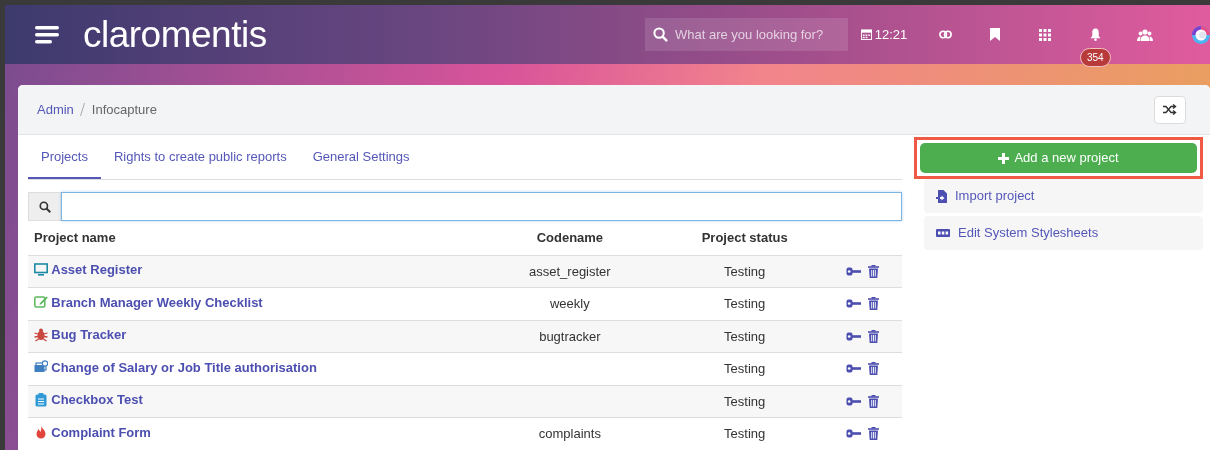  I want to click on app-logo-icon, so click(1201, 34).